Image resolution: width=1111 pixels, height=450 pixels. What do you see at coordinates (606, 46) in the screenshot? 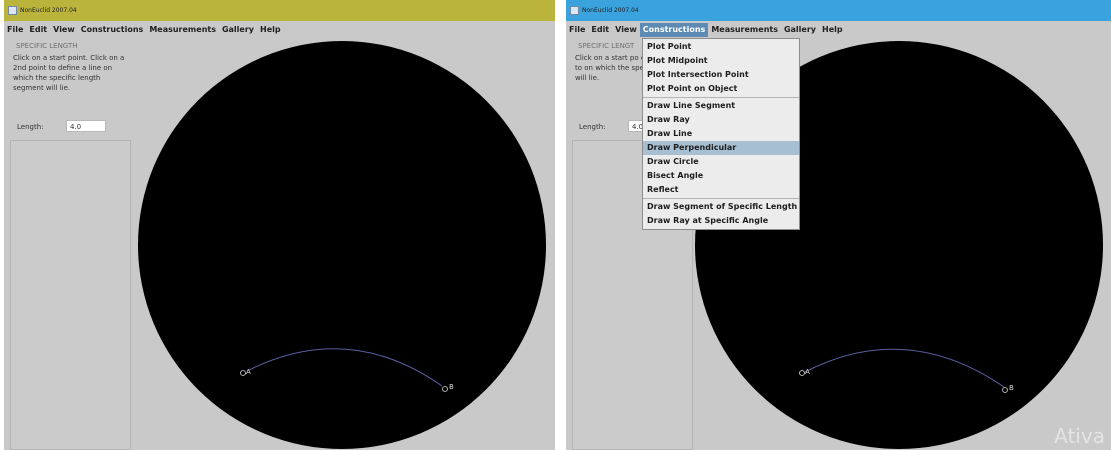
I see `panel-title: SPECIFIC LENGT` at bounding box center [606, 46].